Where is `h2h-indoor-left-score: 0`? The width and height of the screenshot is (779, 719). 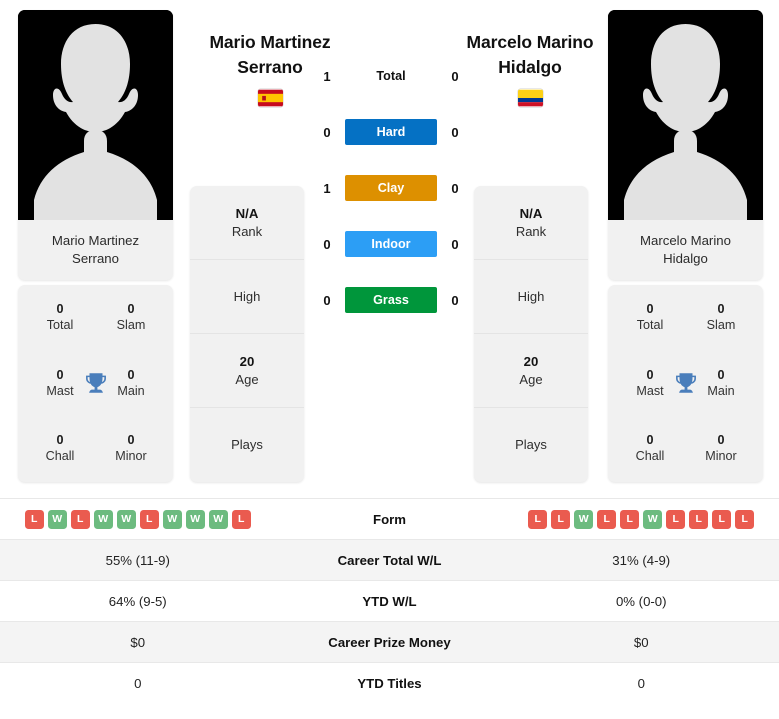
h2h-indoor-left-score: 0 is located at coordinates (327, 244).